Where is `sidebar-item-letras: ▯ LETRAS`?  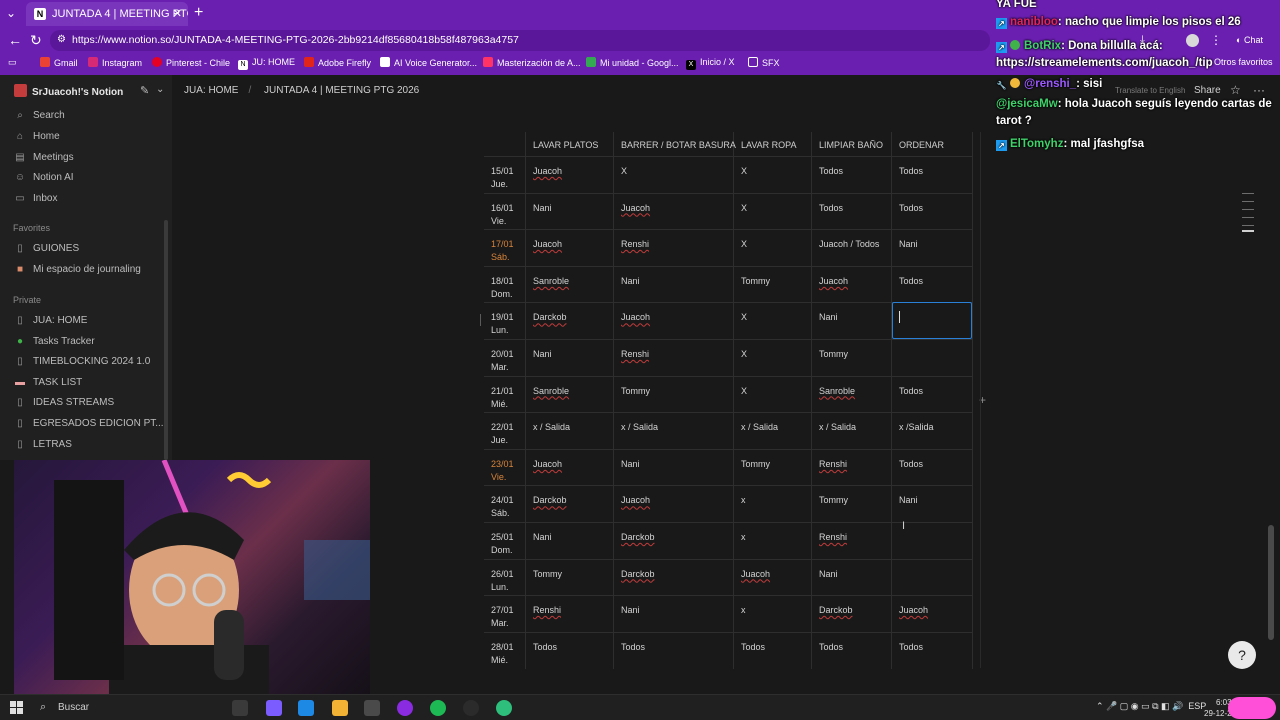 sidebar-item-letras: ▯ LETRAS is located at coordinates (43, 444).